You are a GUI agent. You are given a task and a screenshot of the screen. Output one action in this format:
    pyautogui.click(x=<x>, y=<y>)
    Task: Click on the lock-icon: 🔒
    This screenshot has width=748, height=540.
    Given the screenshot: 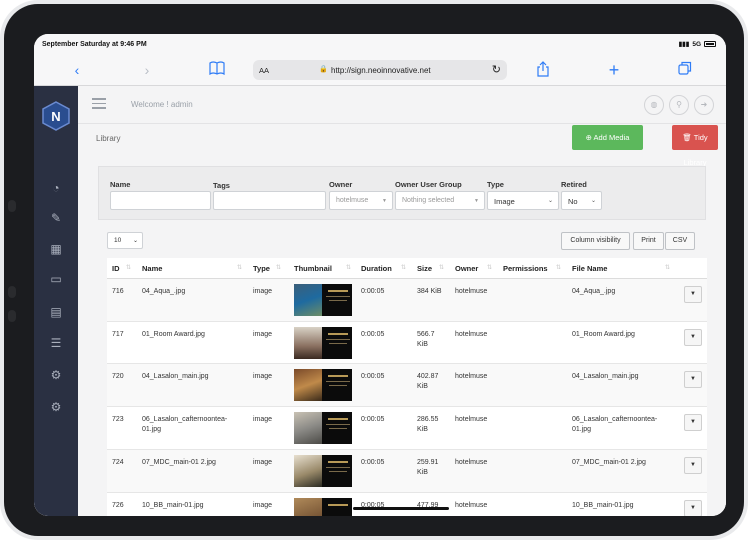 What is the action you would take?
    pyautogui.click(x=323, y=69)
    